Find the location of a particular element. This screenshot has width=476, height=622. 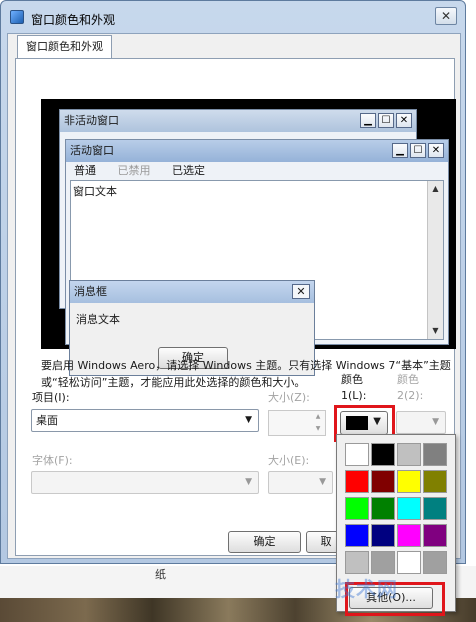

window-close-button: ✕ is located at coordinates (446, 16).